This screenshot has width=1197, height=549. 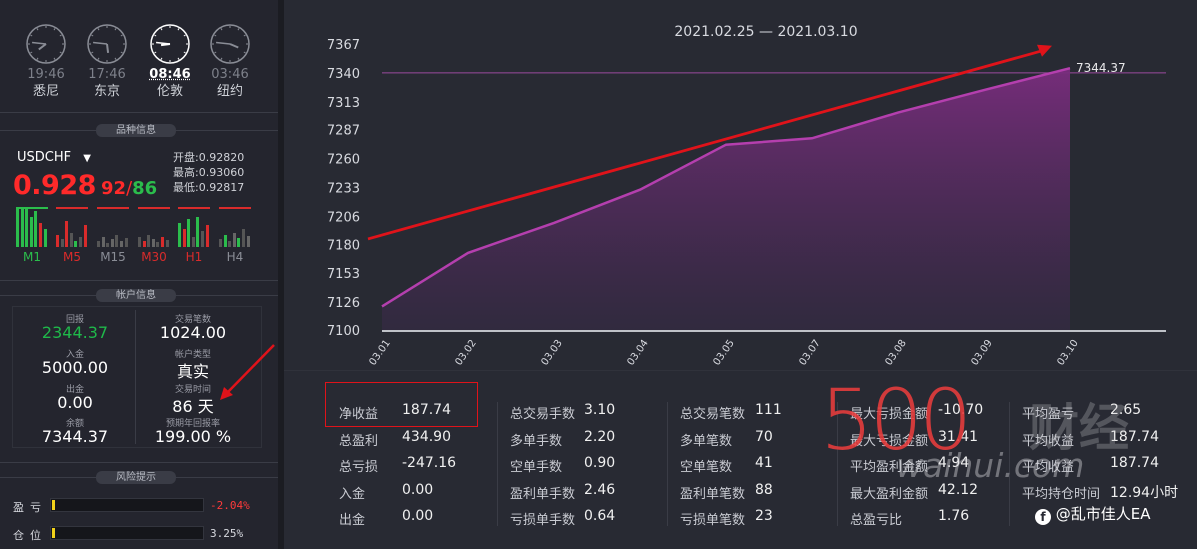 What do you see at coordinates (87, 158) in the screenshot?
I see `chevron-down-icon: ▼` at bounding box center [87, 158].